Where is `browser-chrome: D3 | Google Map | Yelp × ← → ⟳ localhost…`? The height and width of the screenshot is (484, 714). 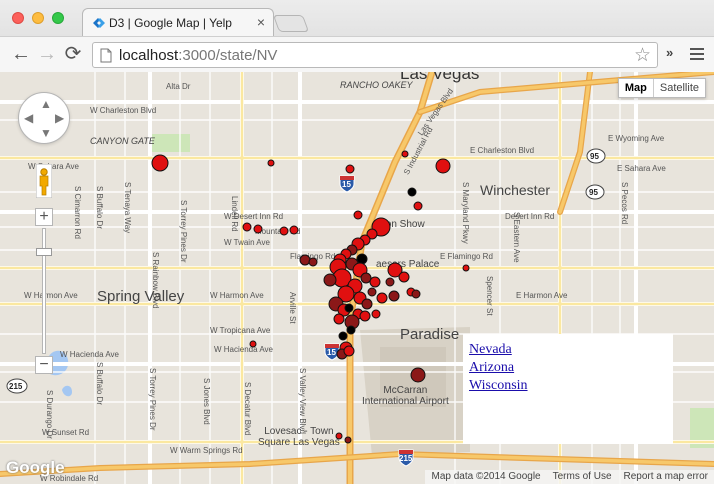
browser-chrome: D3 | Google Map | Yelp × ← → ⟳ localhost… is located at coordinates (357, 36).